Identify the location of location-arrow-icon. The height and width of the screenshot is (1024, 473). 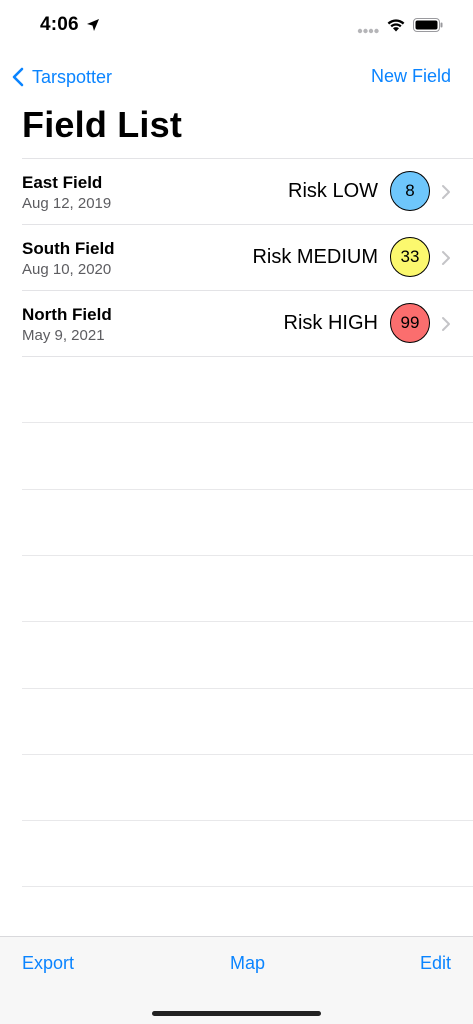
(93, 25).